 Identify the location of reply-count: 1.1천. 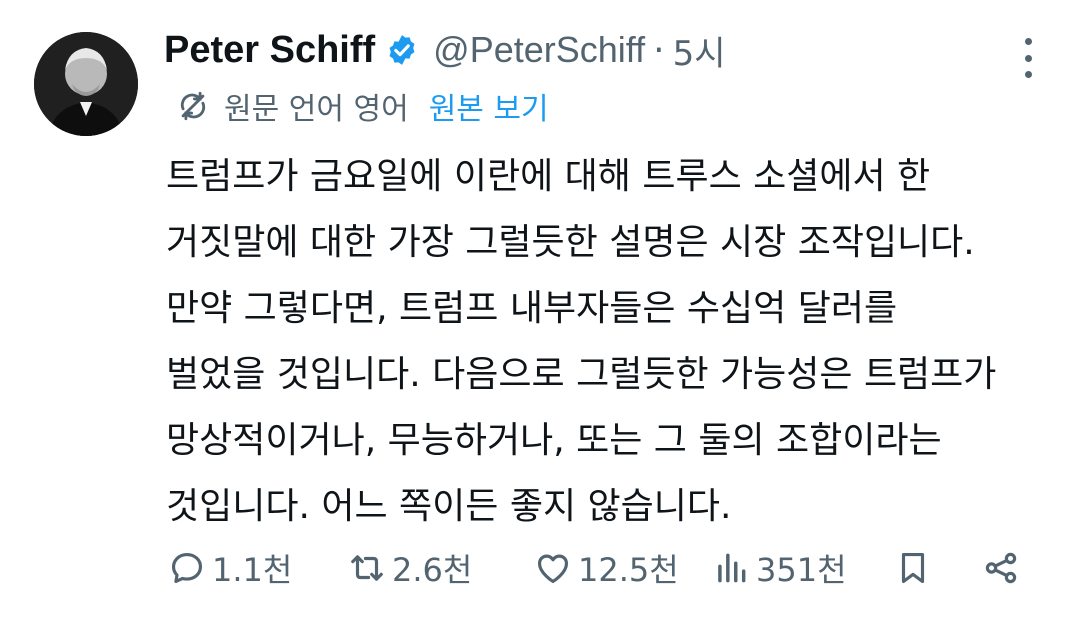
(252, 570).